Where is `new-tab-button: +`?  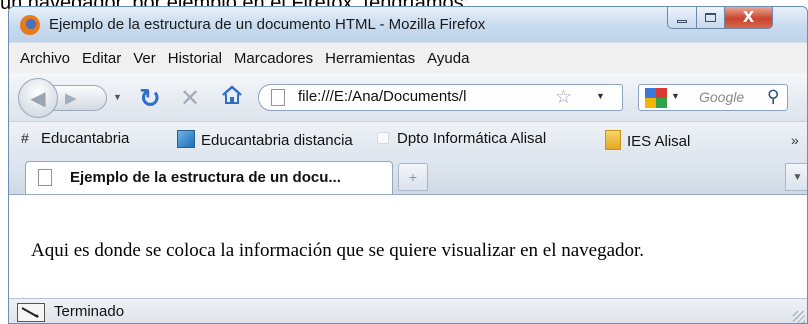
new-tab-button: + is located at coordinates (413, 177).